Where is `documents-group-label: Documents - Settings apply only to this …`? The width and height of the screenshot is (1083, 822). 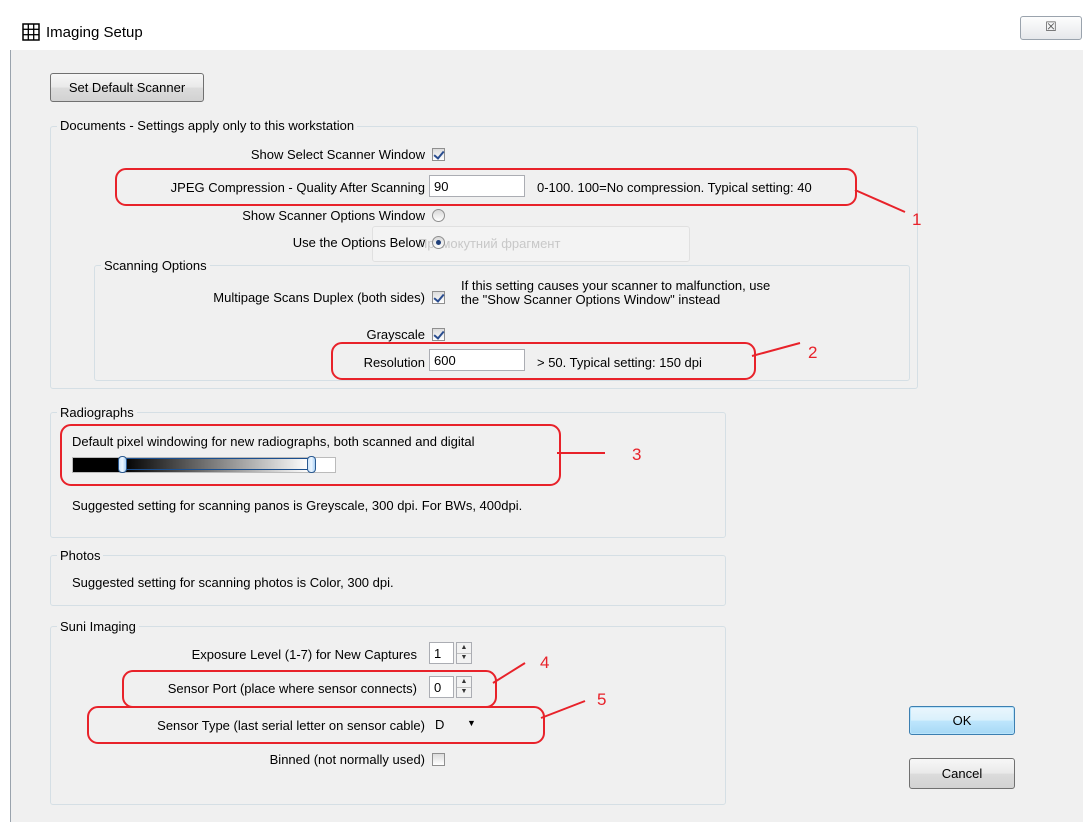 documents-group-label: Documents - Settings apply only to this … is located at coordinates (207, 125).